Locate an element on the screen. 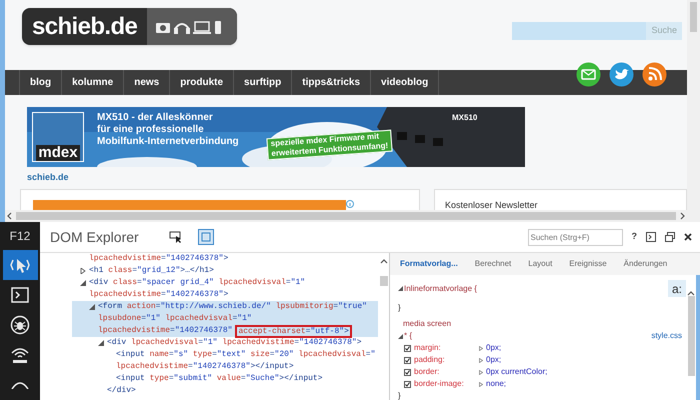 This screenshot has height=400, width=700. nav-link: videoblog is located at coordinates (405, 82).